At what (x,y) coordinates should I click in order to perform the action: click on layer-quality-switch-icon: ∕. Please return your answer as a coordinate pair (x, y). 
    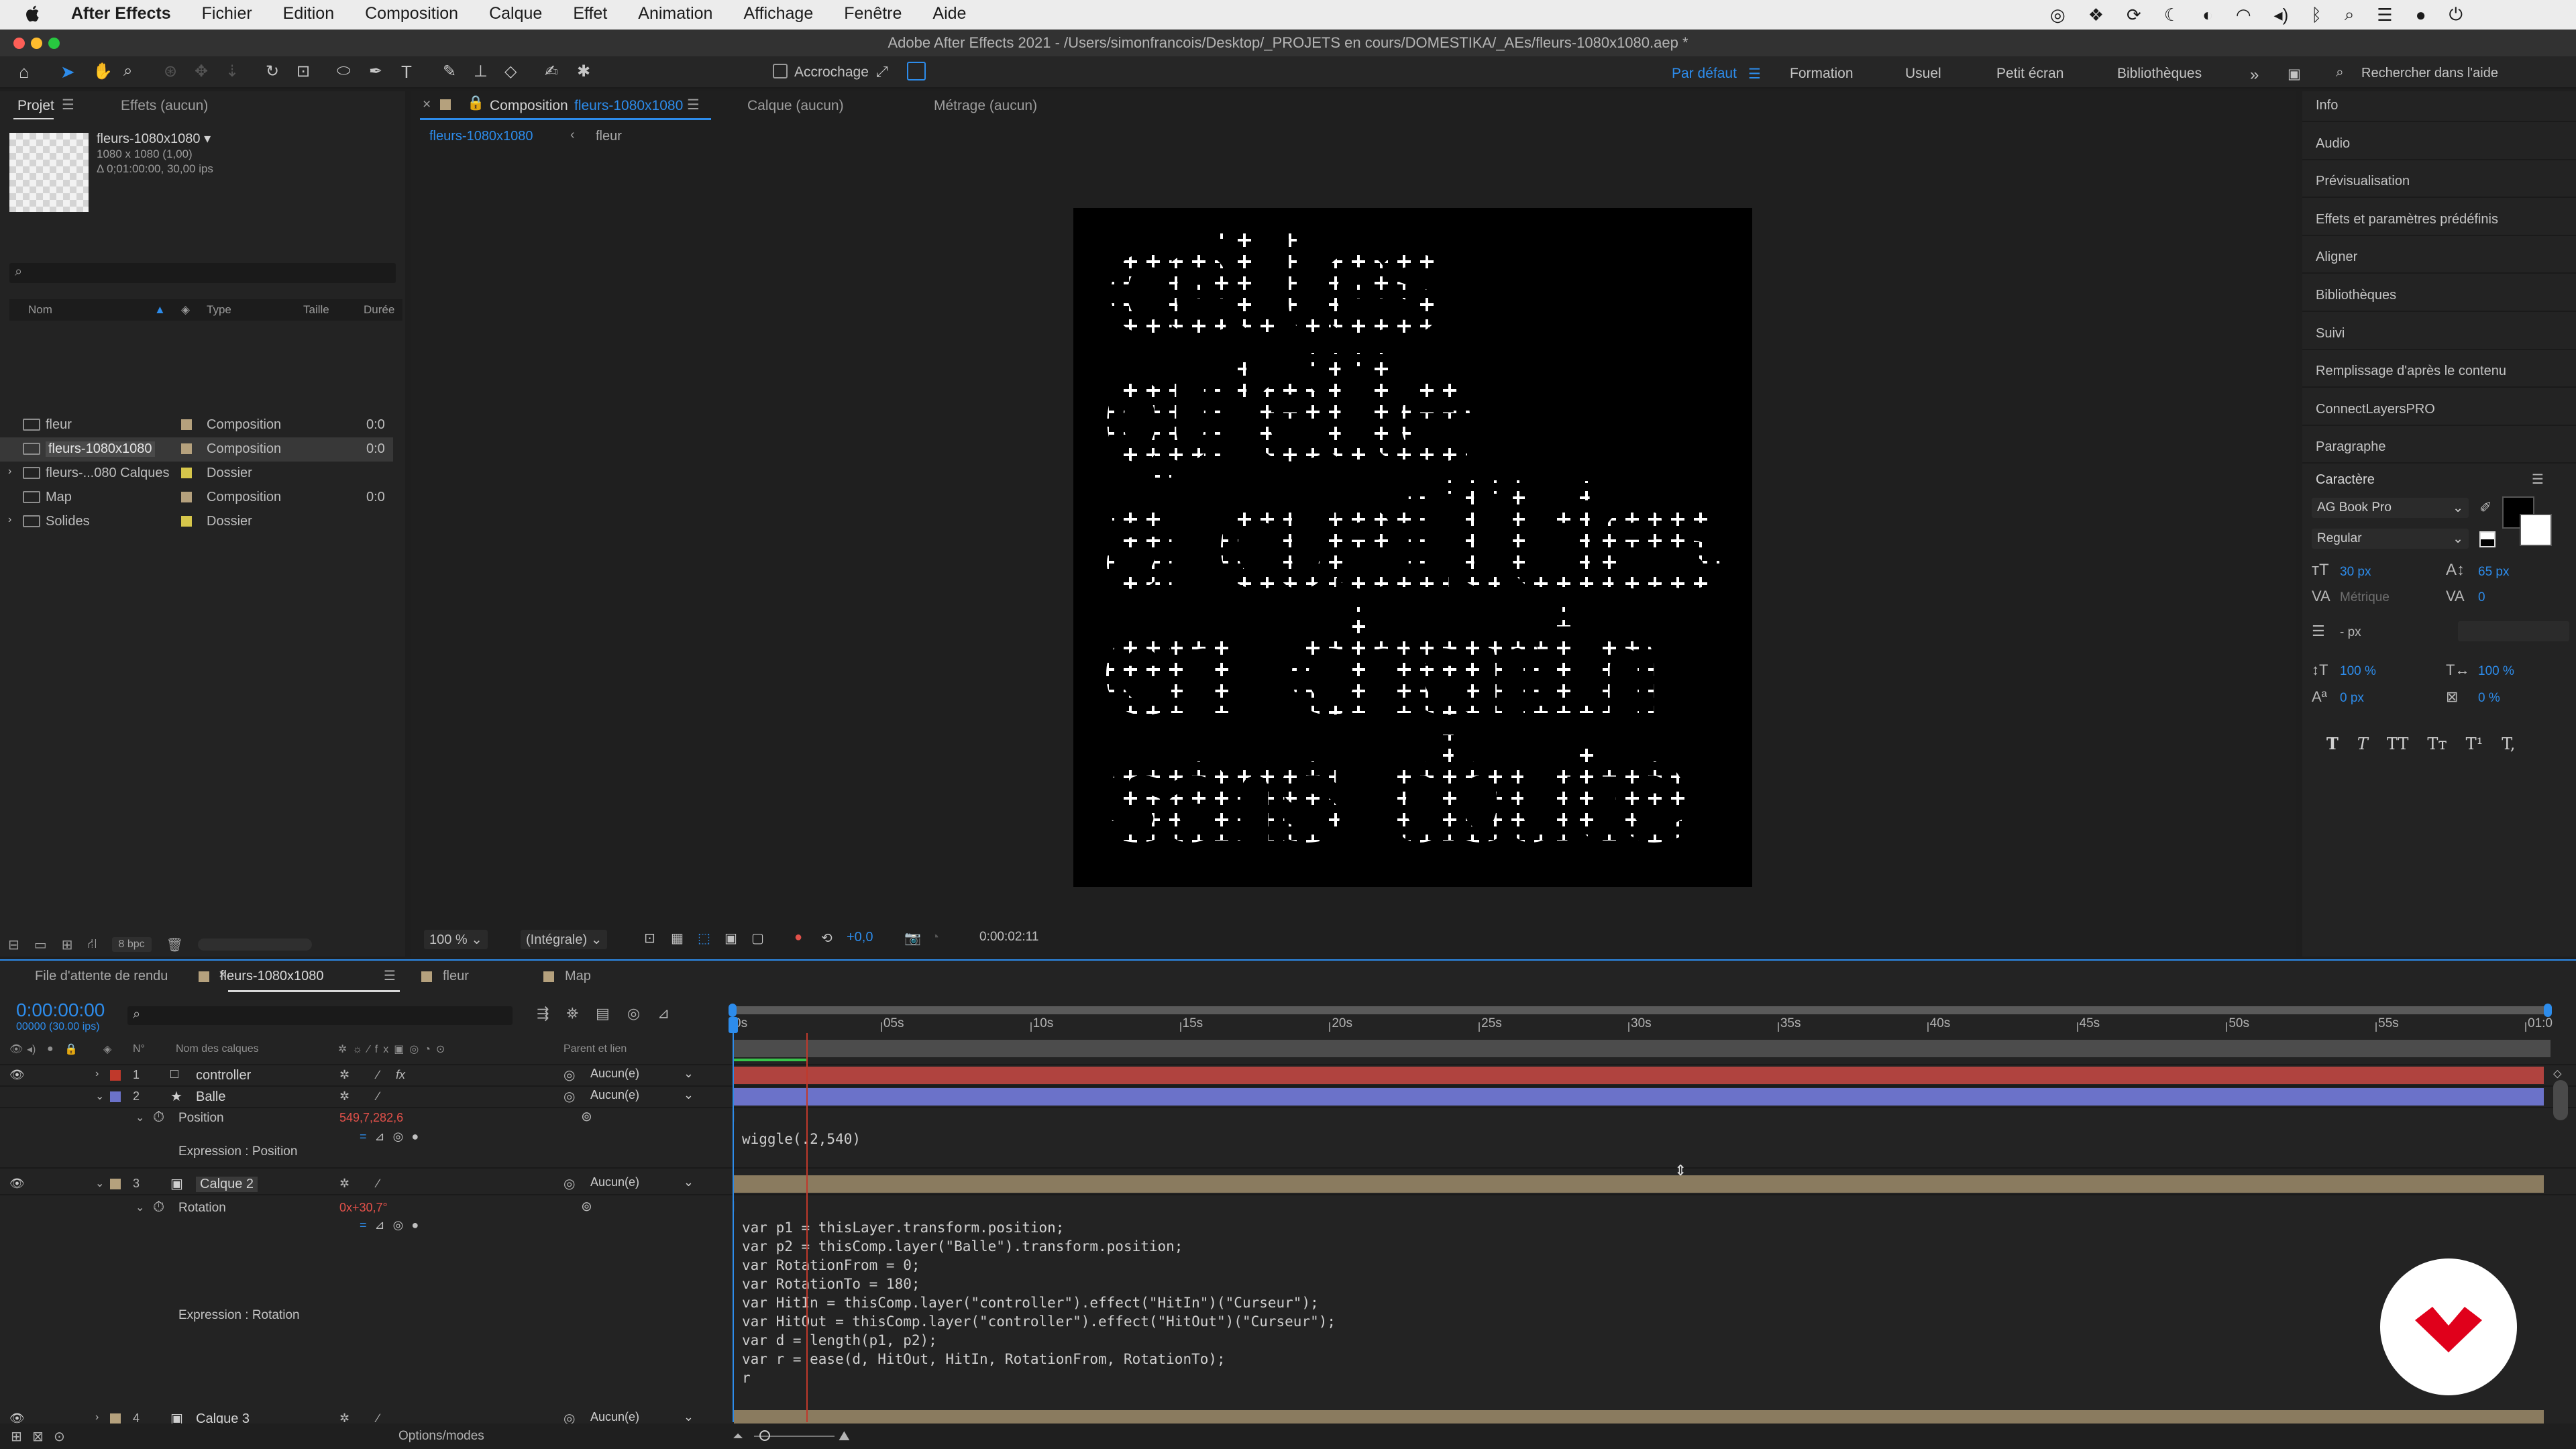
    Looking at the image, I should click on (378, 1184).